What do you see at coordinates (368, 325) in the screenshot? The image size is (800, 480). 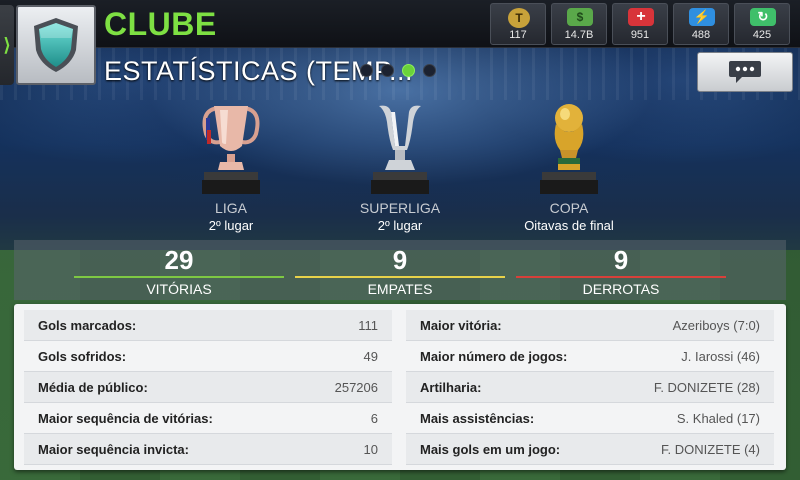 I see `stat-value: 111` at bounding box center [368, 325].